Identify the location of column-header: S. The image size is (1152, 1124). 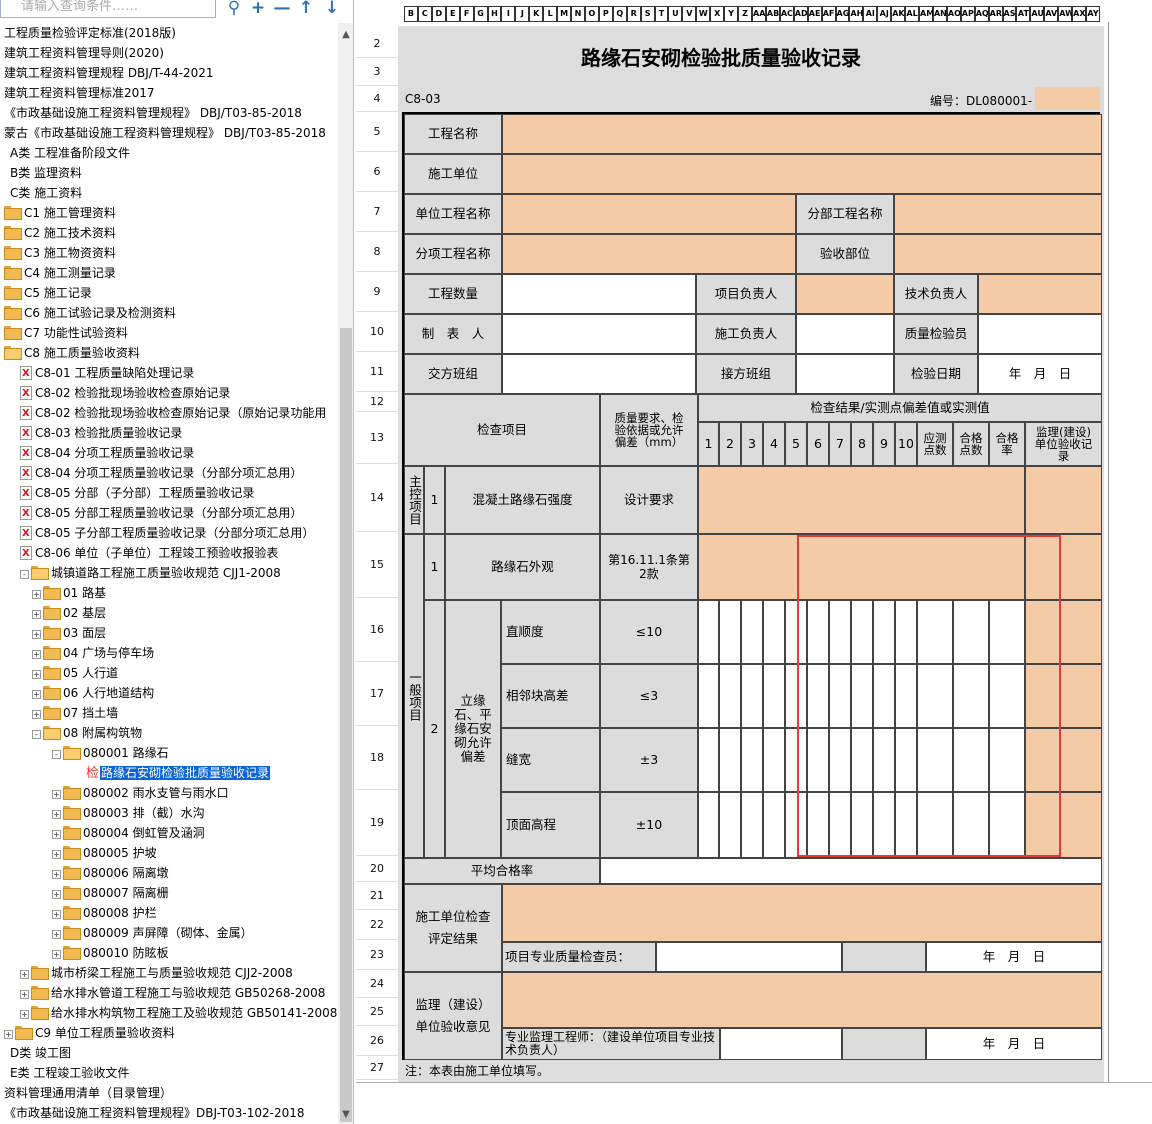
(647, 14).